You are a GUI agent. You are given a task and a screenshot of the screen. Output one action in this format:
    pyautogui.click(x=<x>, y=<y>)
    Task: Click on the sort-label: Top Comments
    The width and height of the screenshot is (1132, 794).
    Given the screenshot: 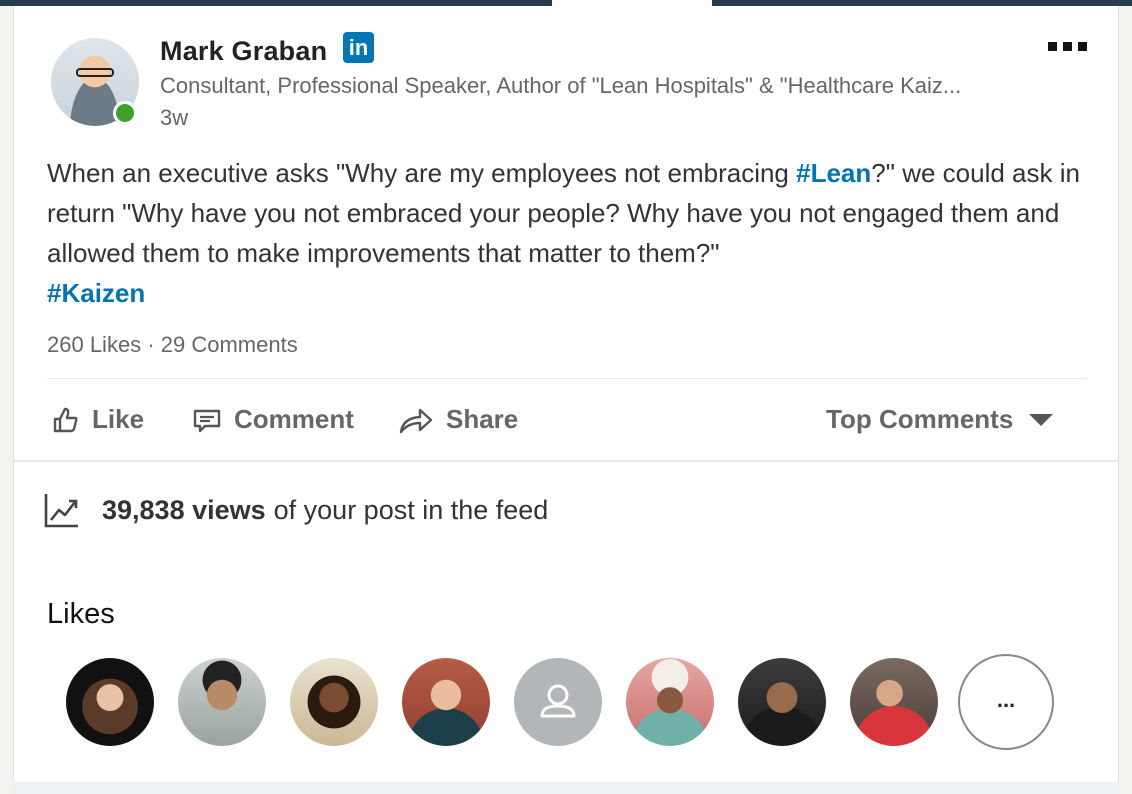 What is the action you would take?
    pyautogui.click(x=920, y=419)
    